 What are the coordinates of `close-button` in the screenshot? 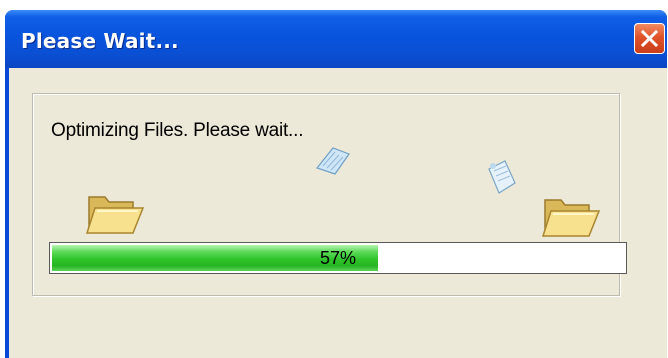 It's located at (649, 38).